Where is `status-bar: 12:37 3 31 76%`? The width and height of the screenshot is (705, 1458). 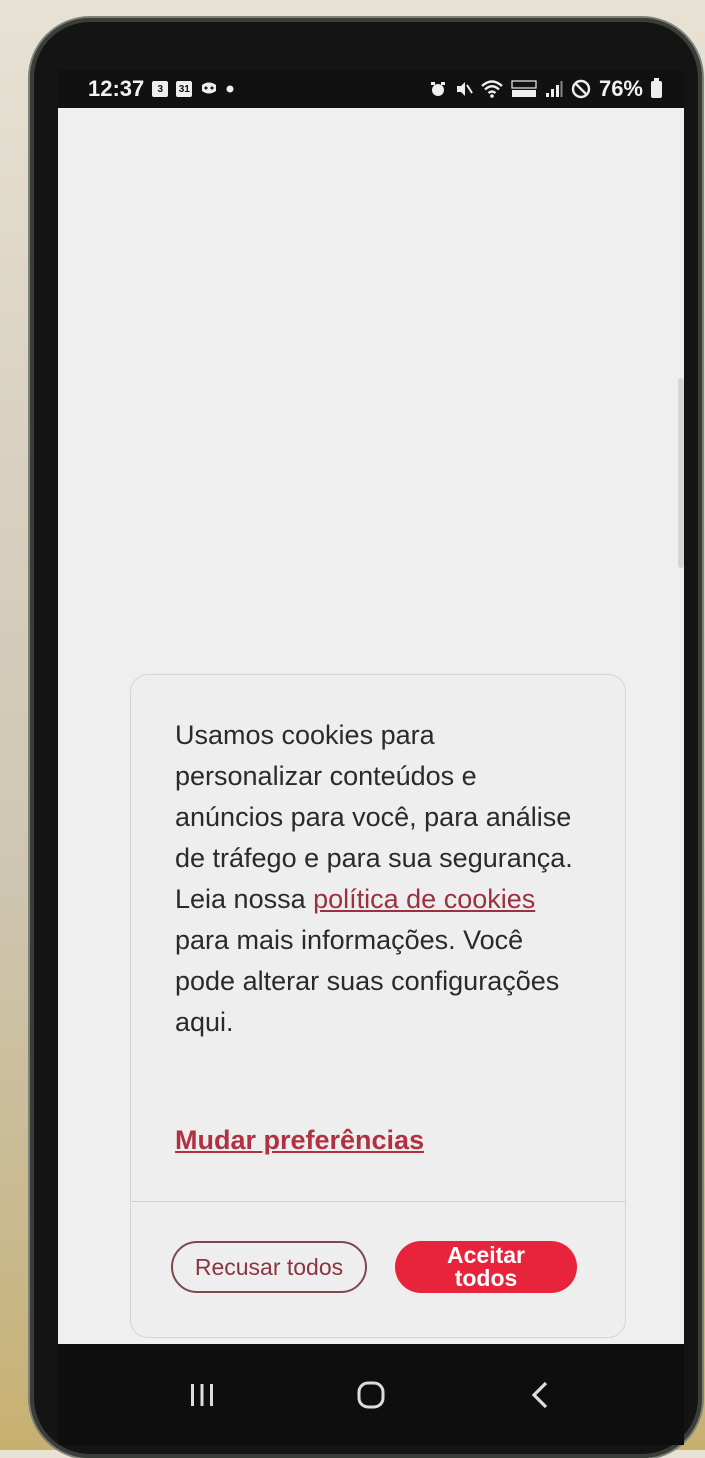 status-bar: 12:37 3 31 76% is located at coordinates (371, 89).